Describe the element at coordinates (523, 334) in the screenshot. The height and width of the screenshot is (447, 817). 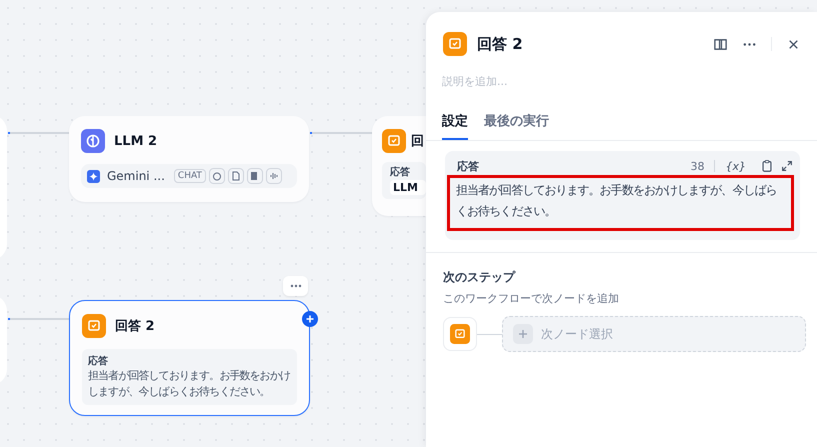
I see `plus-icon` at that location.